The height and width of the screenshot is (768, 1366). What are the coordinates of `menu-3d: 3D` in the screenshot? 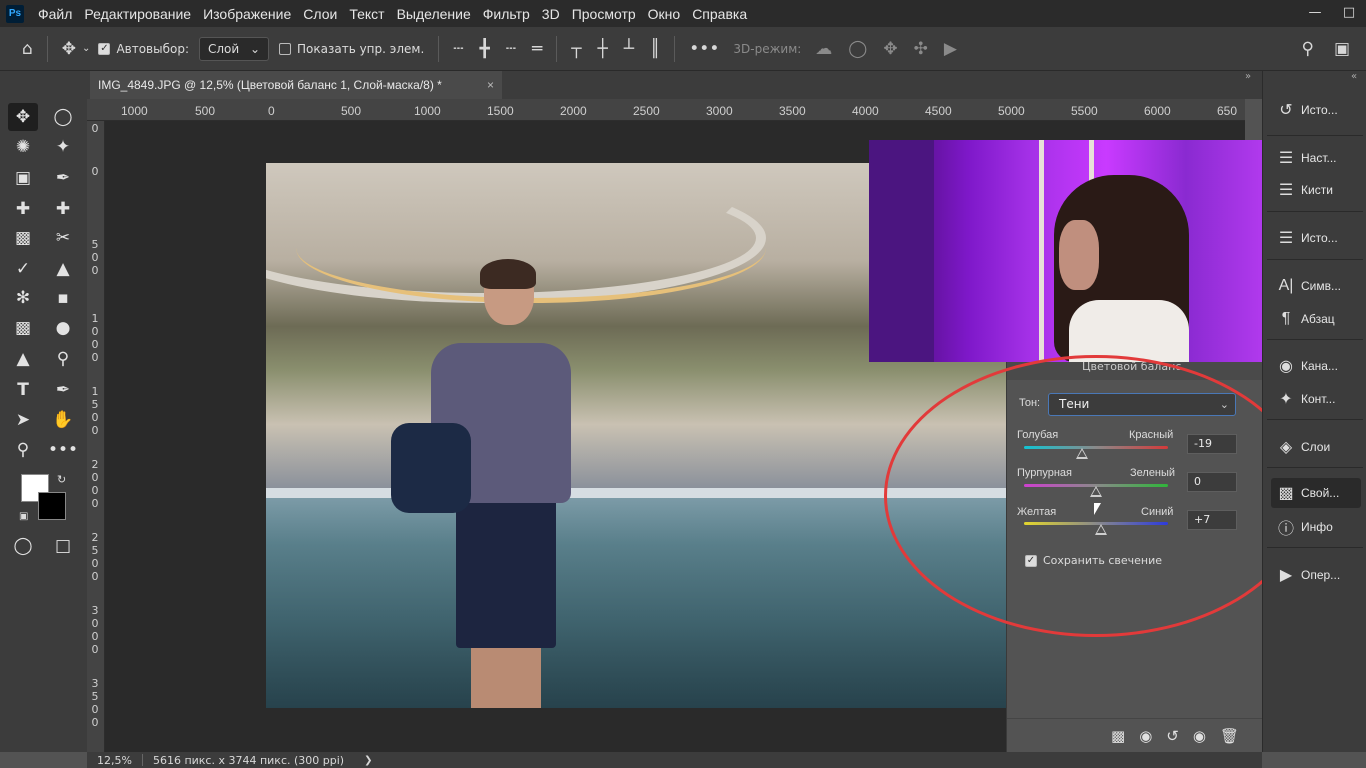 It's located at (551, 14).